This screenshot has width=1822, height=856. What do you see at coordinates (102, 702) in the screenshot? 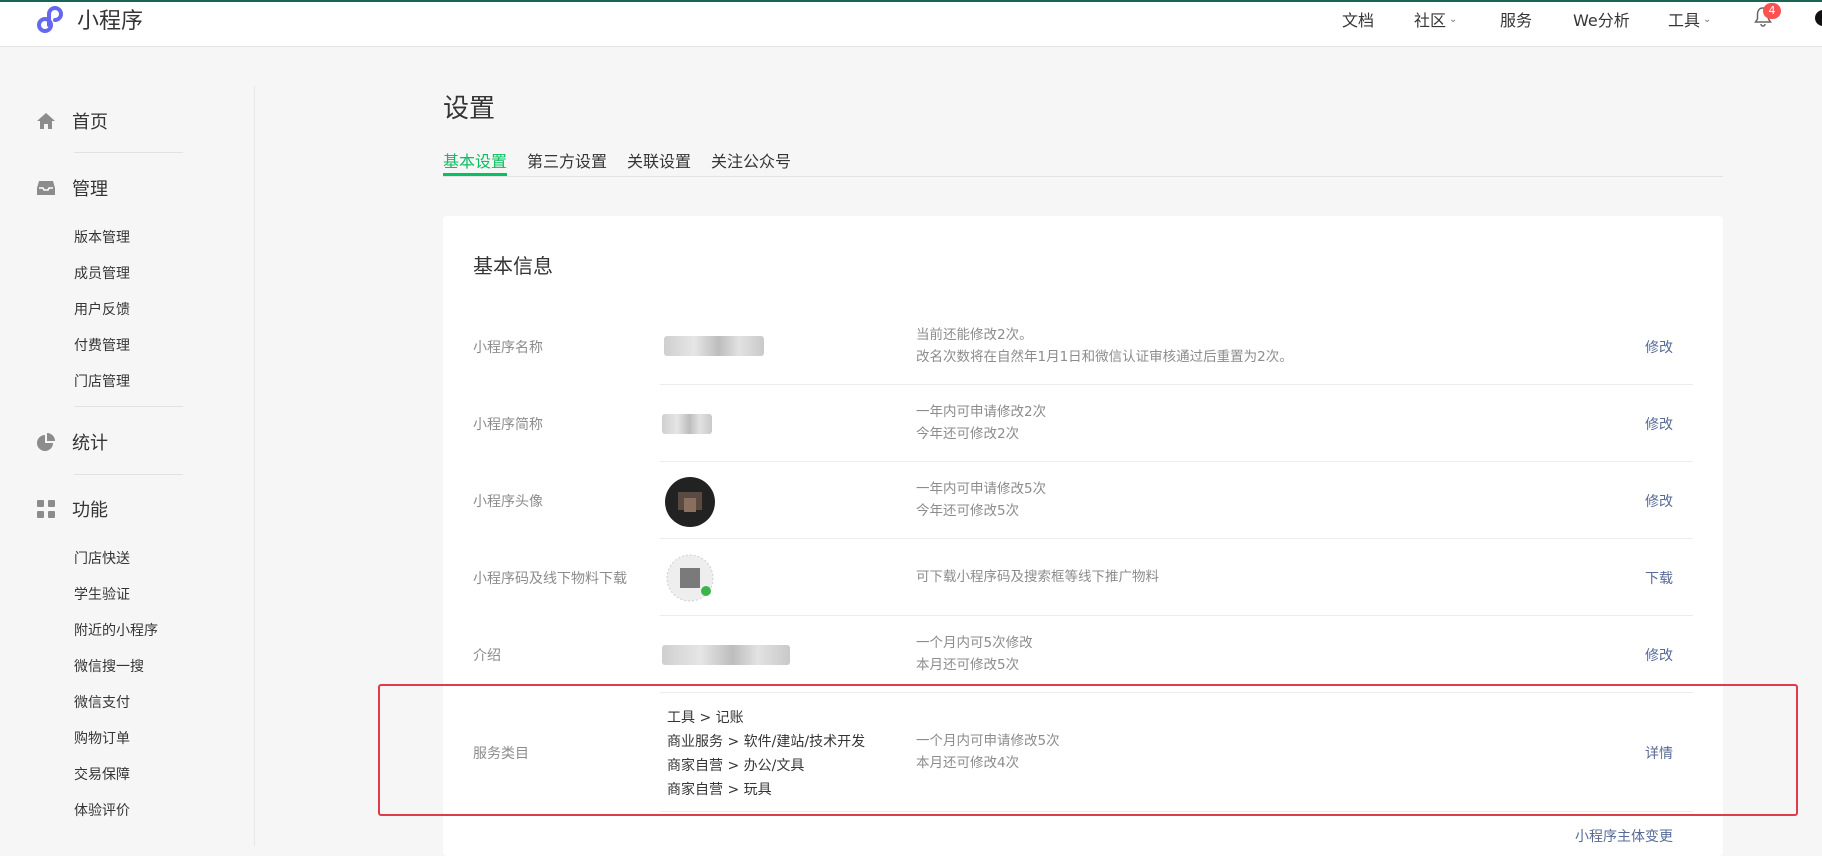
I see `sidebar-item-wechat-pay: 微信支付` at bounding box center [102, 702].